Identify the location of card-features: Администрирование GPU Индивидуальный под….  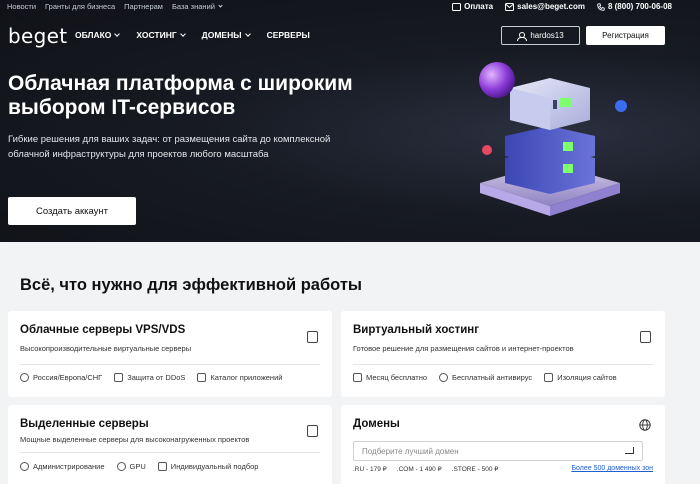
(139, 466).